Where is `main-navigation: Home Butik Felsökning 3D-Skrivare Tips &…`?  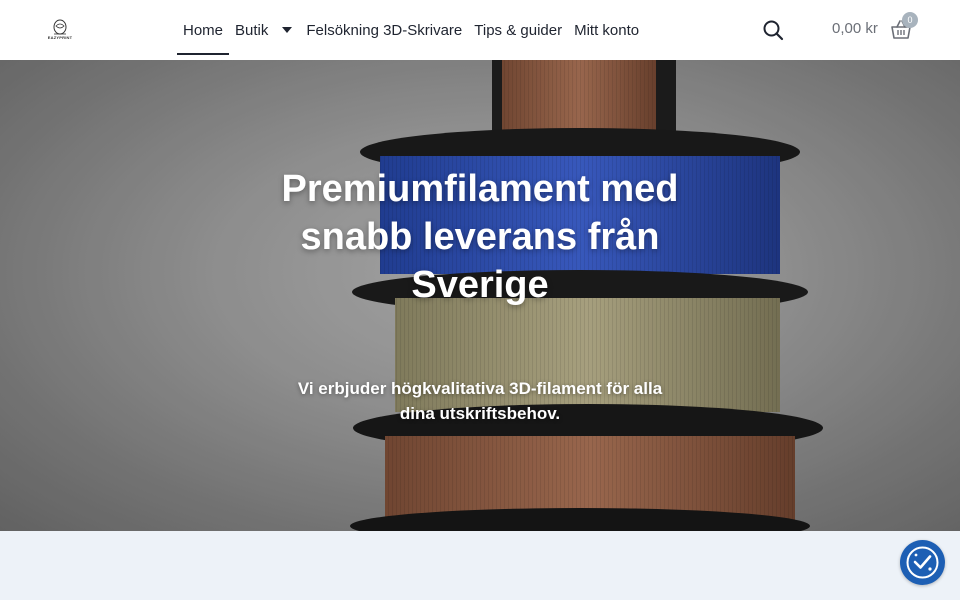
main-navigation: Home Butik Felsökning 3D-Skrivare Tips &… is located at coordinates (411, 30).